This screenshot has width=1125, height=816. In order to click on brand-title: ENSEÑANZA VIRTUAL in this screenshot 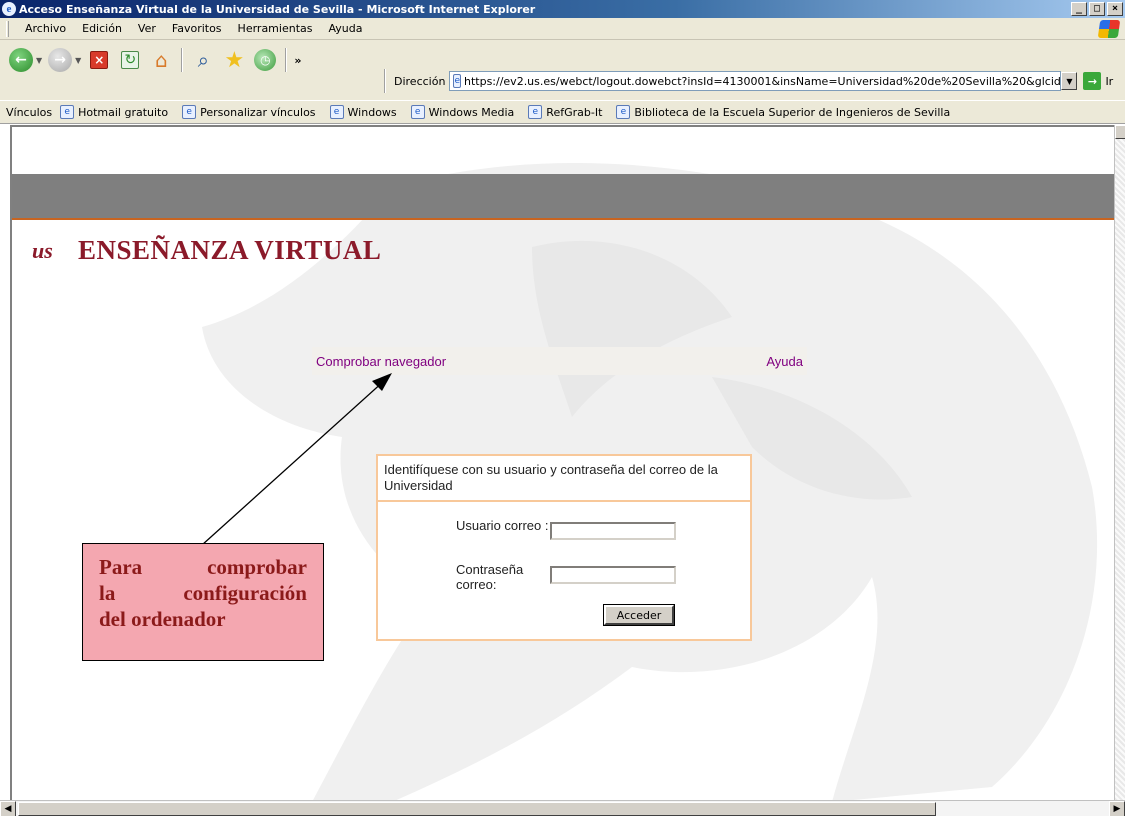, I will do `click(230, 250)`.